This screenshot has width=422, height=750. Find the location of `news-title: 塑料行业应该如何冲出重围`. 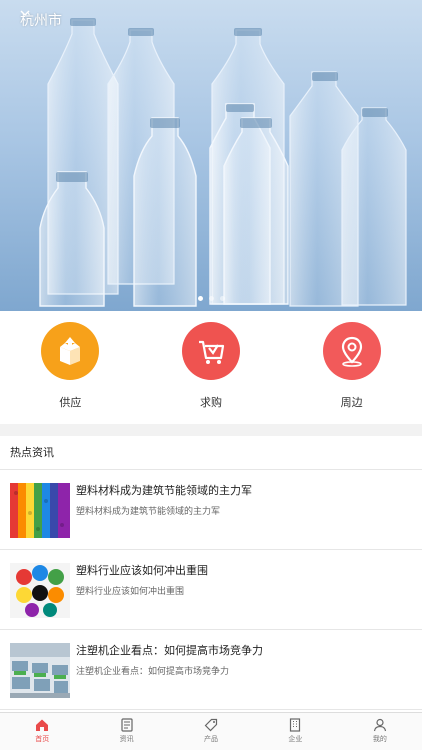

news-title: 塑料行业应该如何冲出重围 is located at coordinates (142, 570).